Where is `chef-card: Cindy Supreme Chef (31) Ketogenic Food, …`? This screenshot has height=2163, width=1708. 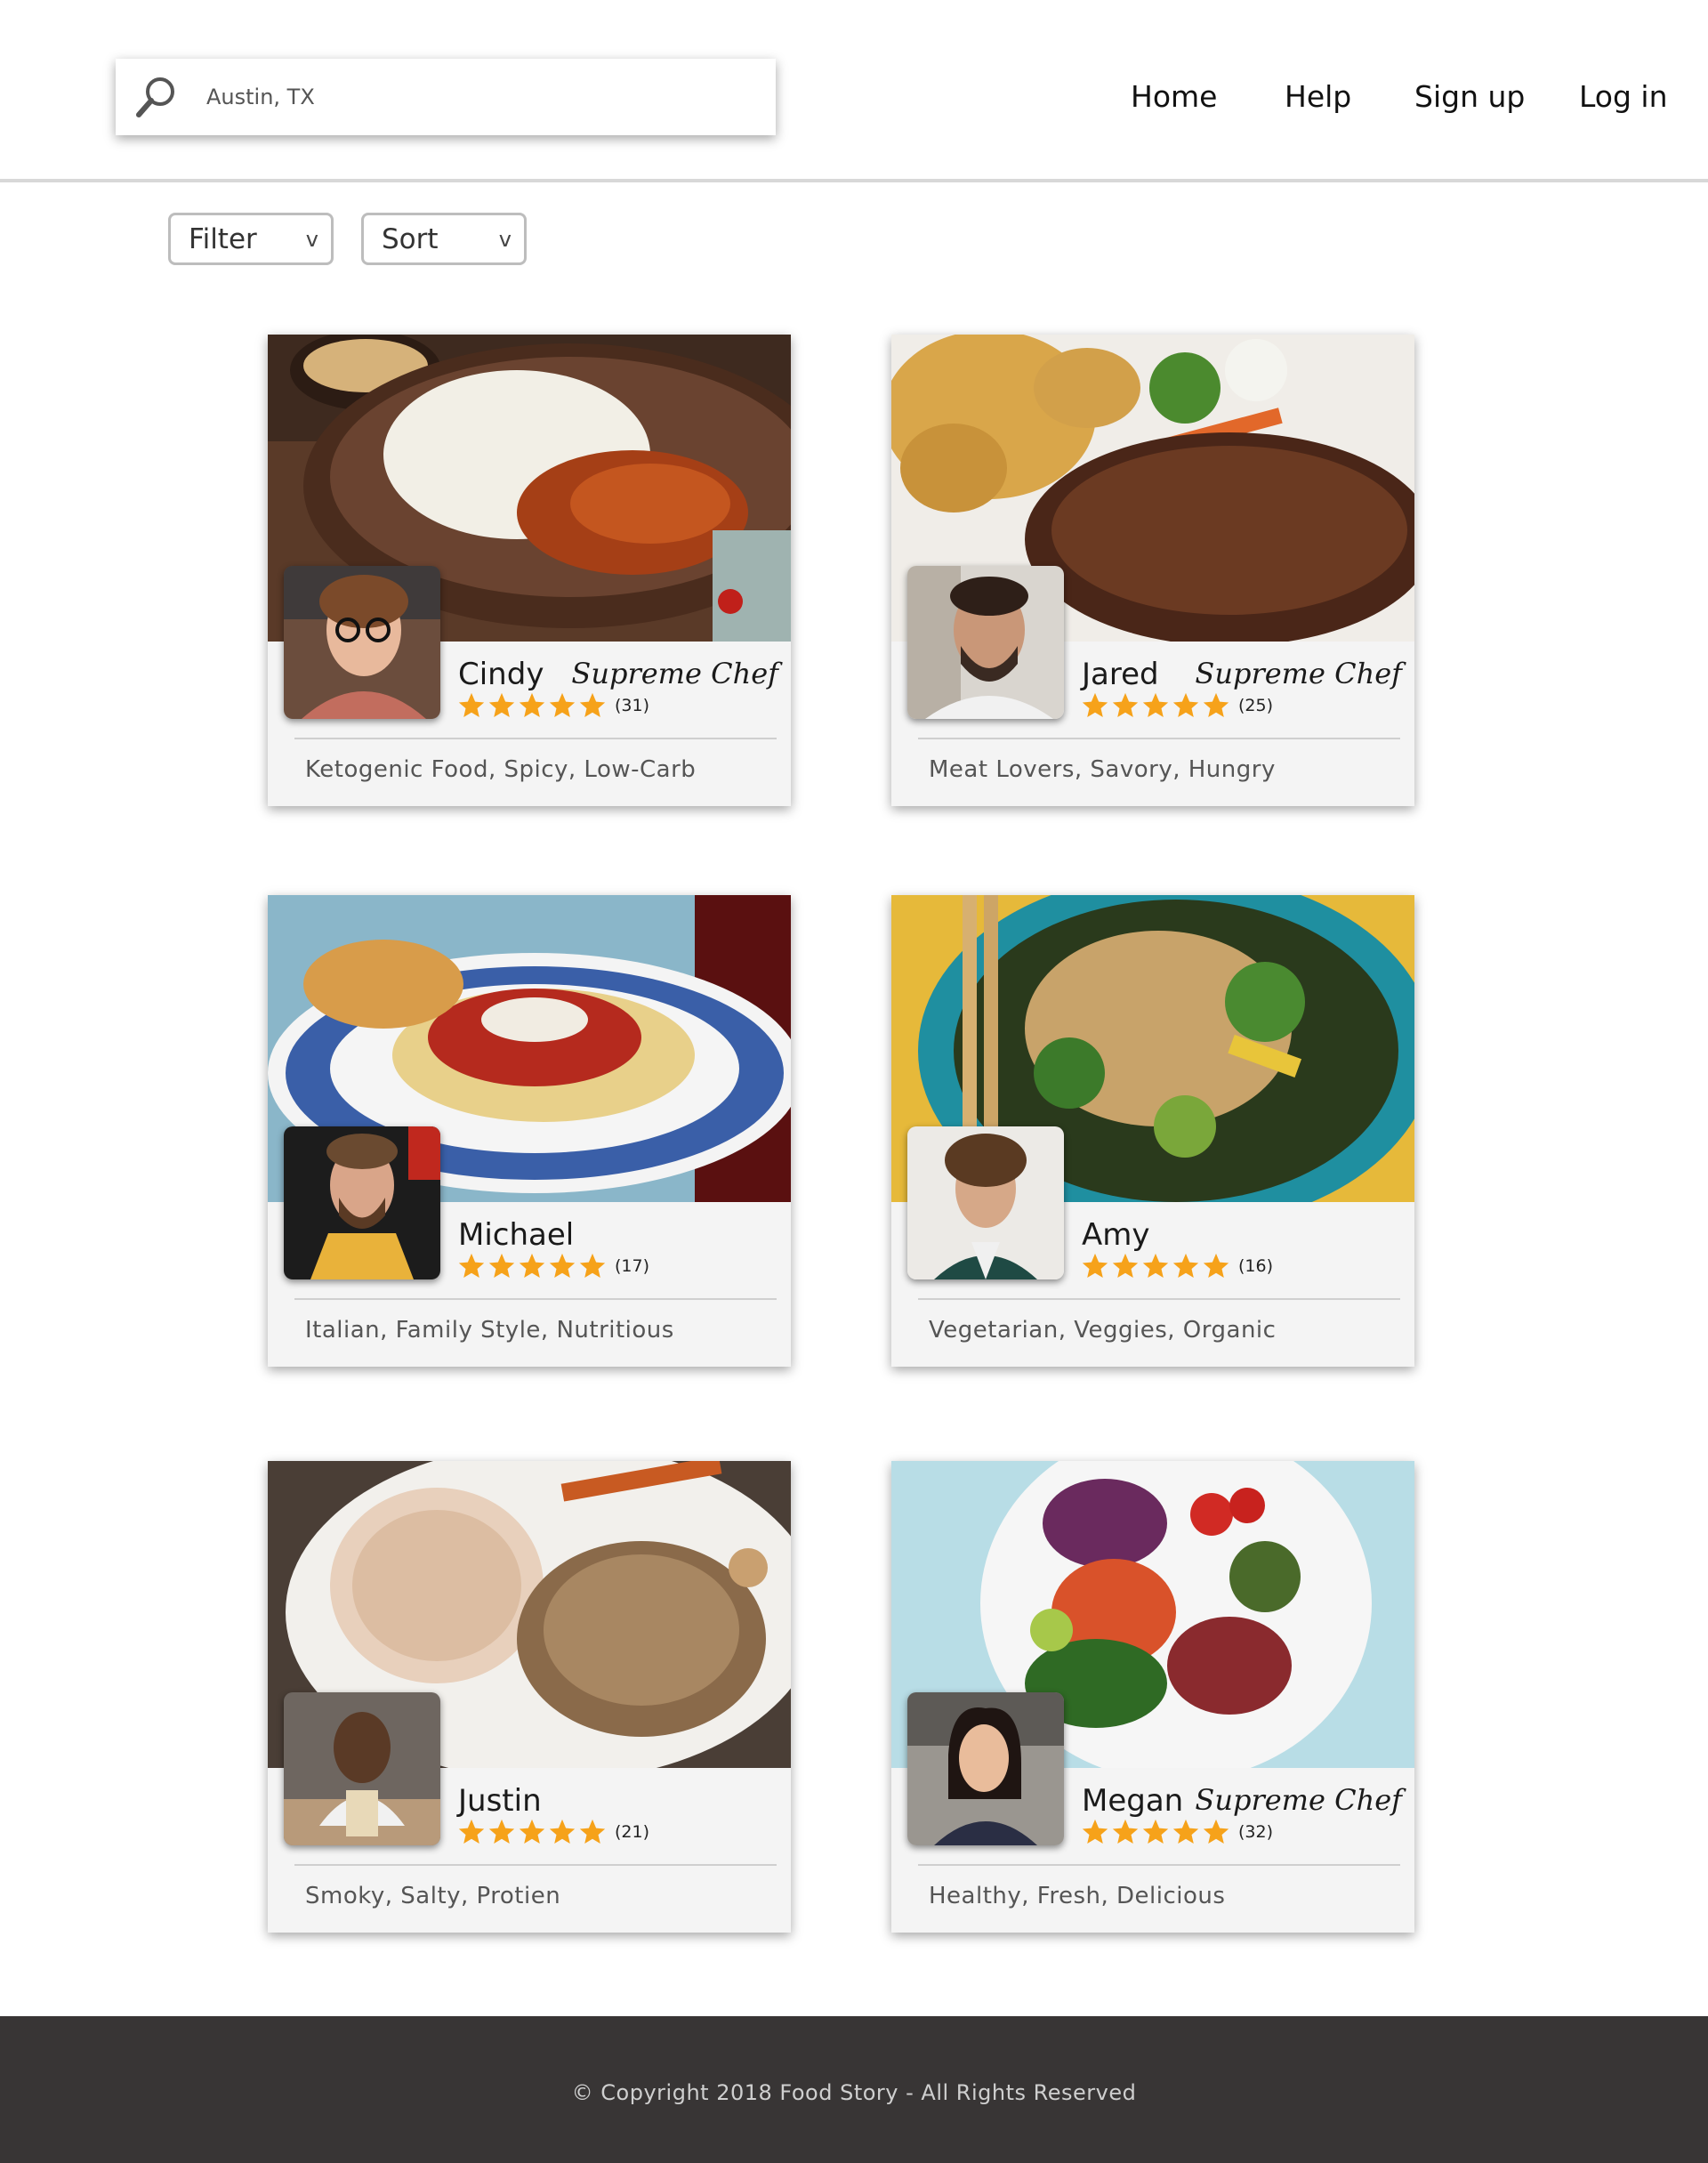 chef-card: Cindy Supreme Chef (31) Ketogenic Food, … is located at coordinates (529, 570).